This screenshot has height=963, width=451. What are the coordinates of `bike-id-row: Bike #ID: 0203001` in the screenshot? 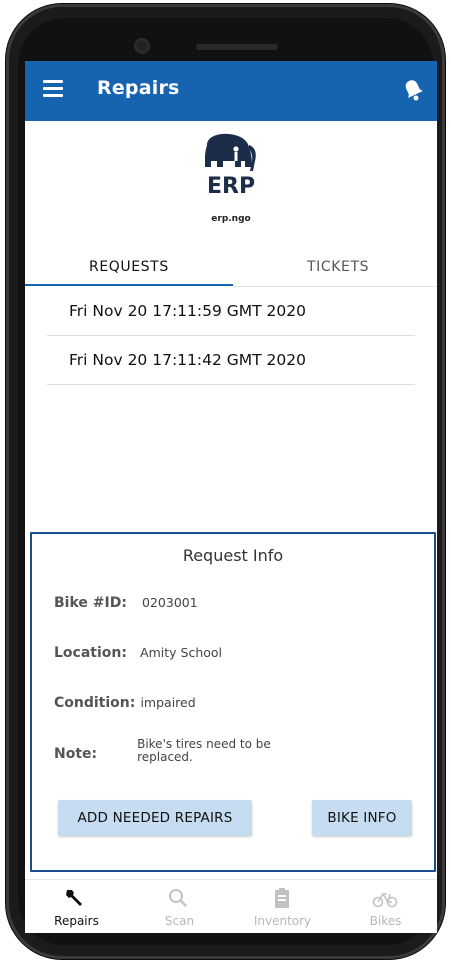 It's located at (234, 601).